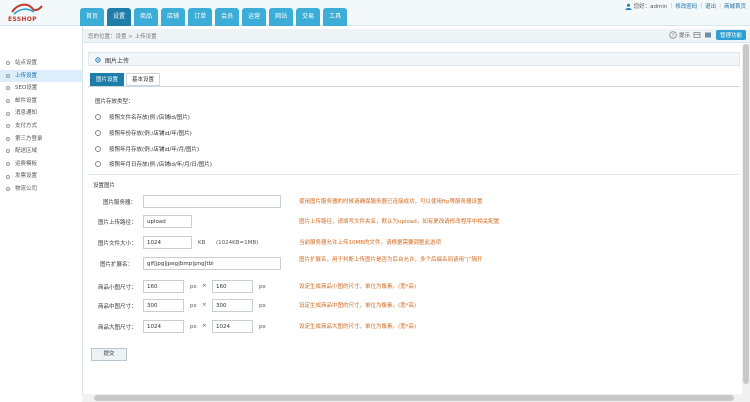 Image resolution: width=750 pixels, height=402 pixels. I want to click on ext-input, so click(212, 263).